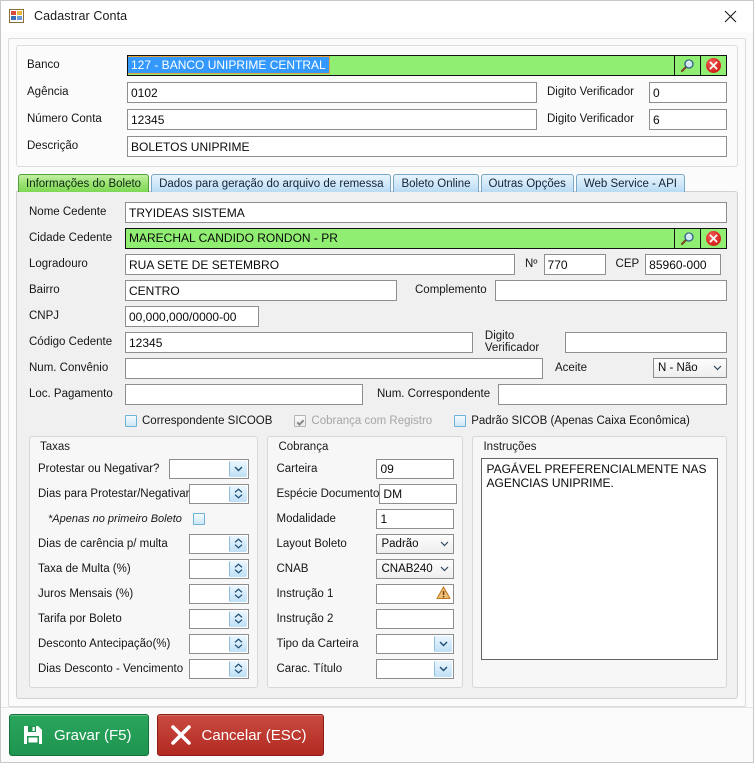 Image resolution: width=754 pixels, height=763 pixels. I want to click on row-label: Protestar ou Negativar?, so click(99, 468).